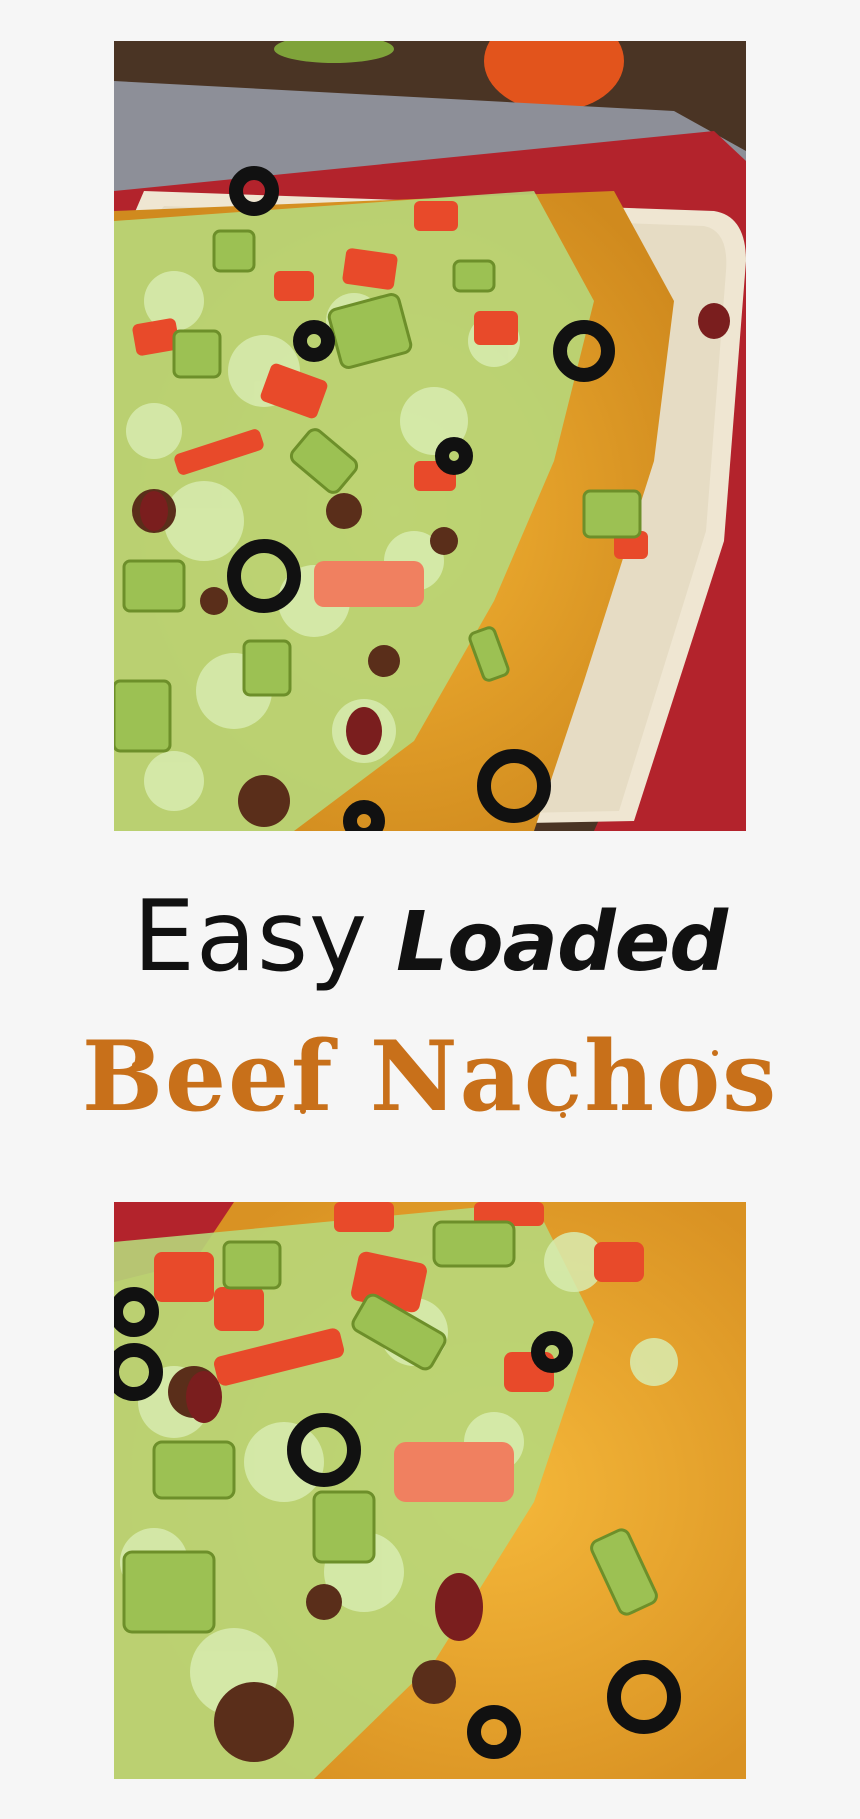  I want to click on title-line-1: Easy Loaded, so click(430, 937).